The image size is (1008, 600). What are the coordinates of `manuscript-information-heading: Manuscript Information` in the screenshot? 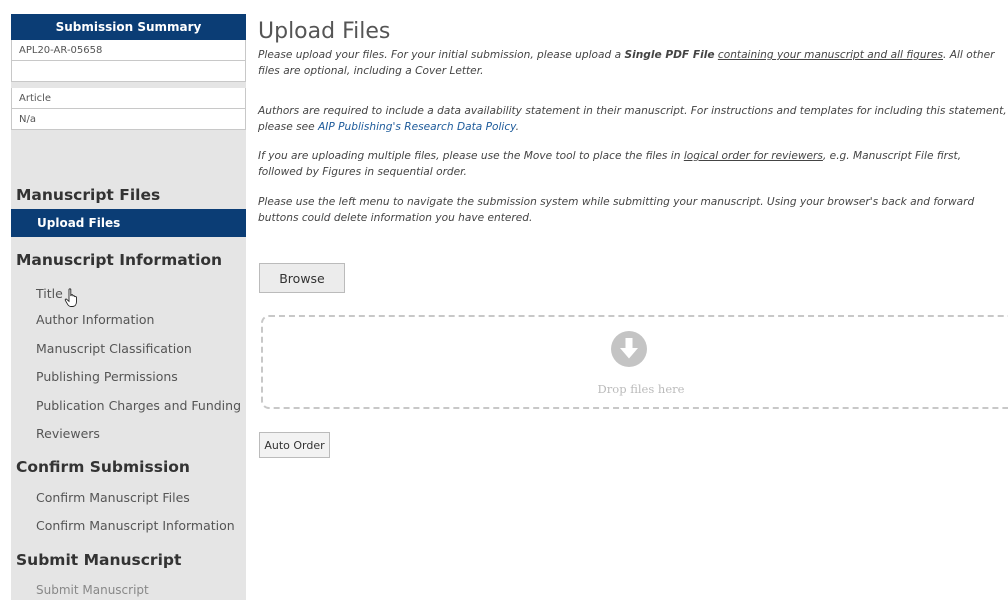 It's located at (119, 260).